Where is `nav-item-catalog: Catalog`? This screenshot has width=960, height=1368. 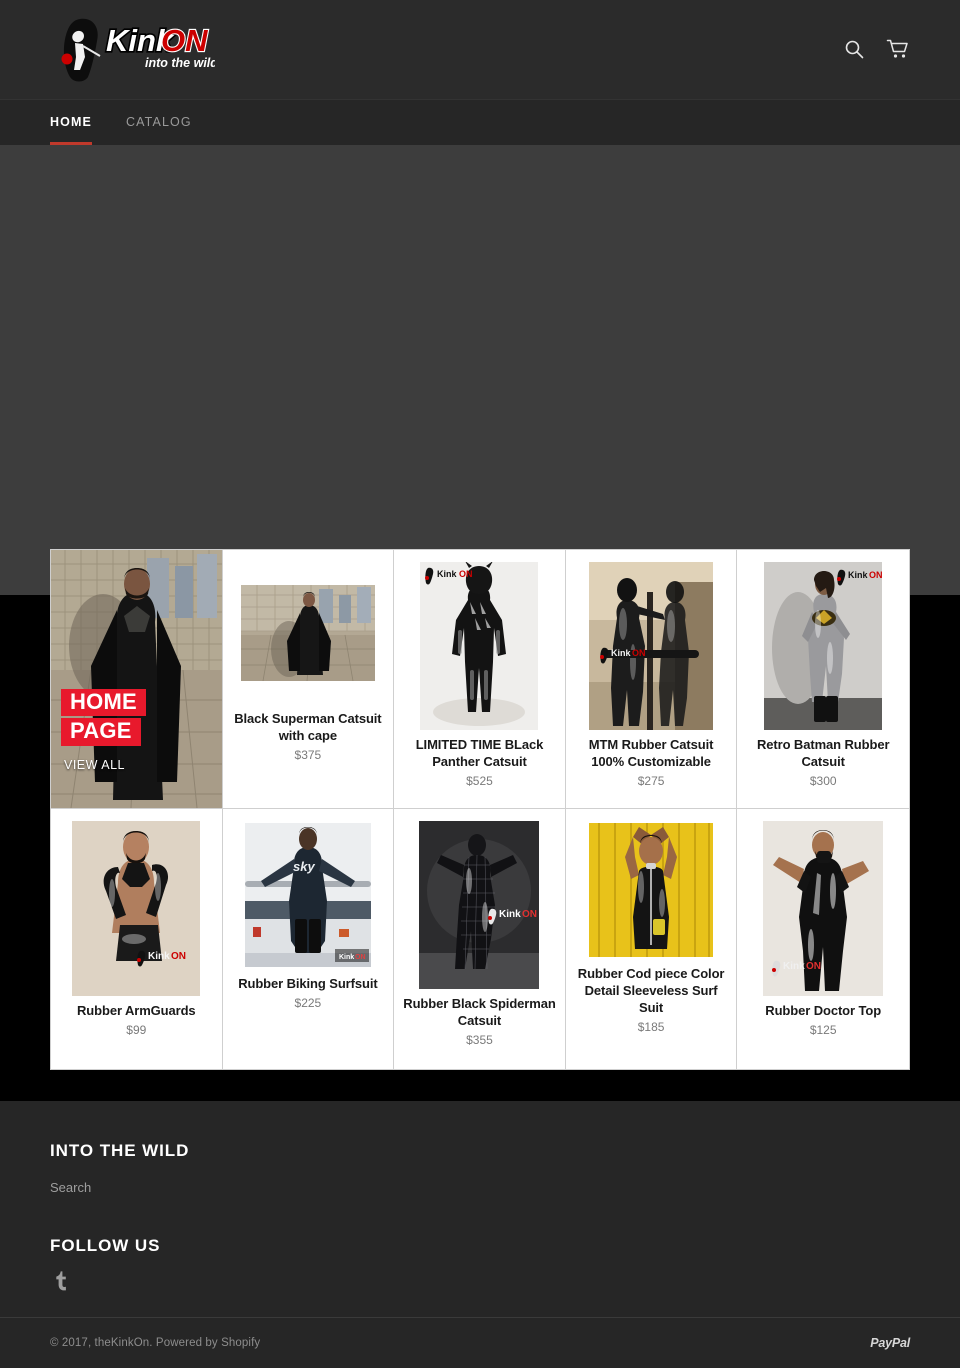 nav-item-catalog: Catalog is located at coordinates (159, 122).